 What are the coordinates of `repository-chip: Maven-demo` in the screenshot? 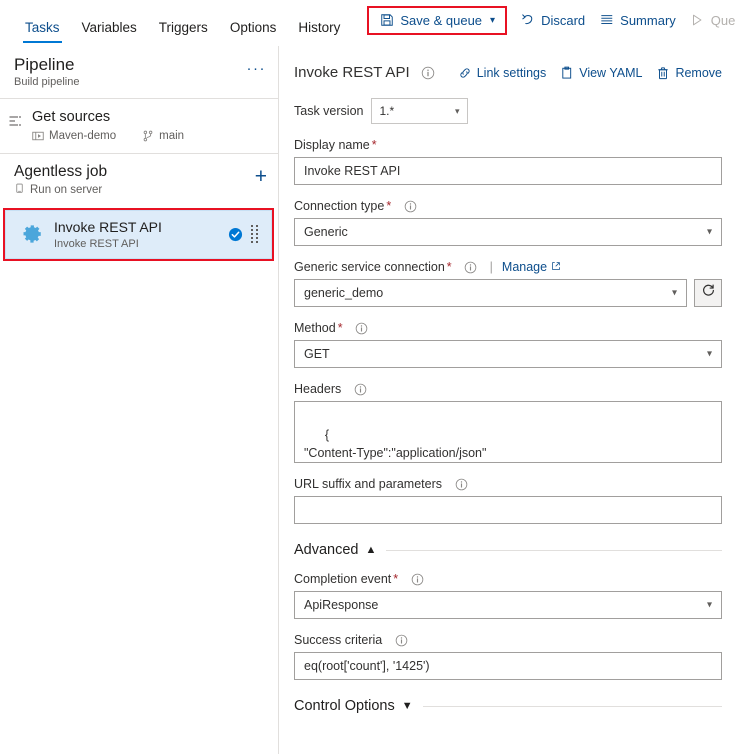 It's located at (74, 136).